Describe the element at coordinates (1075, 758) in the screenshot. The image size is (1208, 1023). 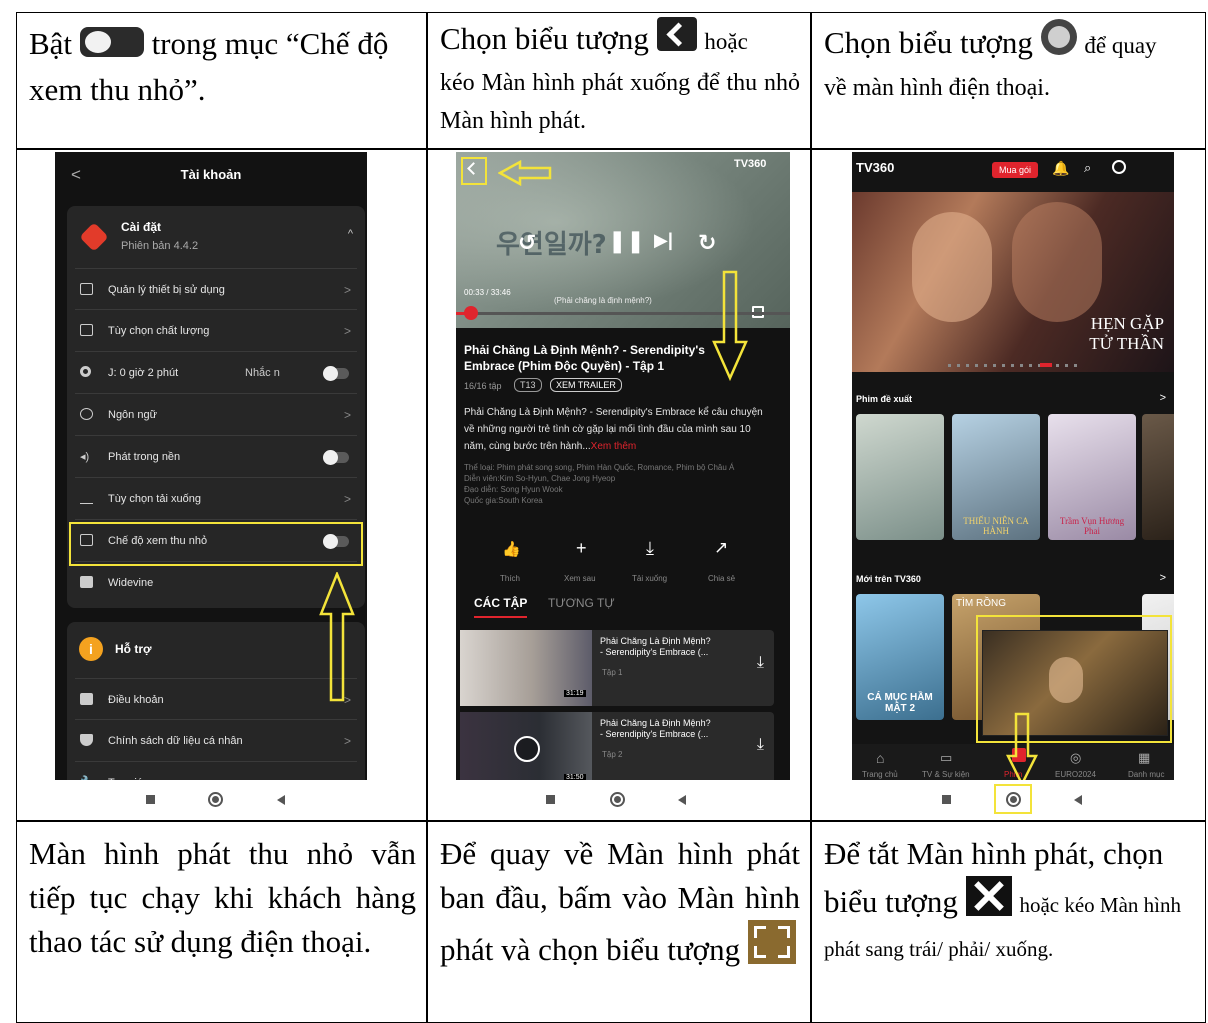
I see `euro-tab-icon: ◎` at that location.